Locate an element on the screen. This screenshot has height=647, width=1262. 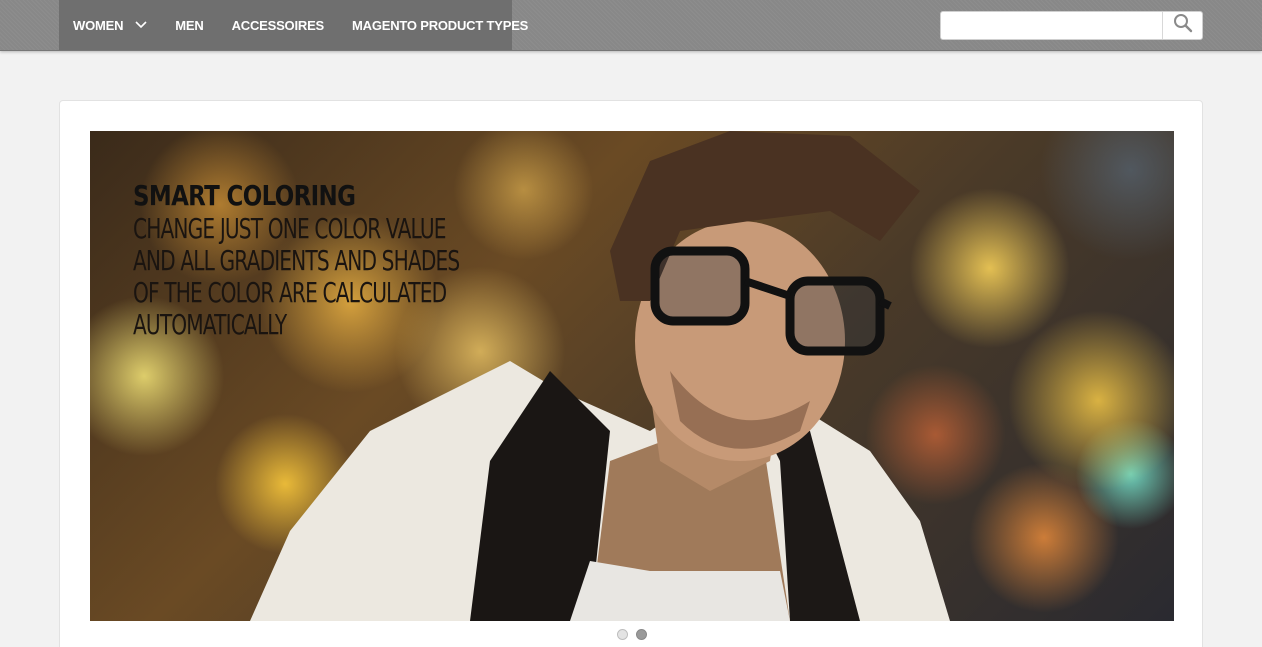
nav-item-magento-product-types: MAGENTO PRODUCT TYPES is located at coordinates (440, 25).